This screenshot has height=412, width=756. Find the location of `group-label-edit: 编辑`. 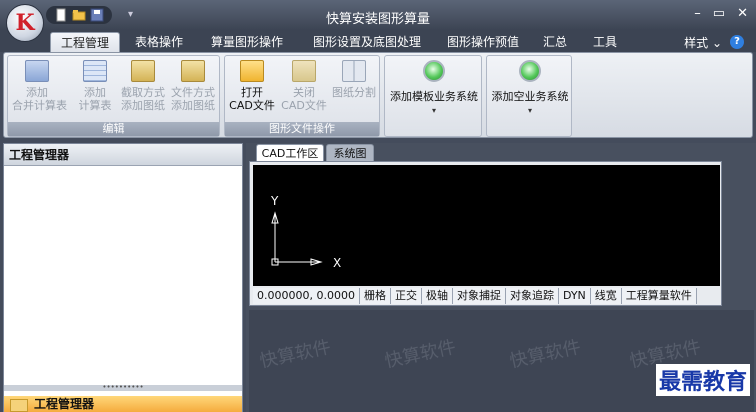

group-label-edit: 编辑 is located at coordinates (113, 129).